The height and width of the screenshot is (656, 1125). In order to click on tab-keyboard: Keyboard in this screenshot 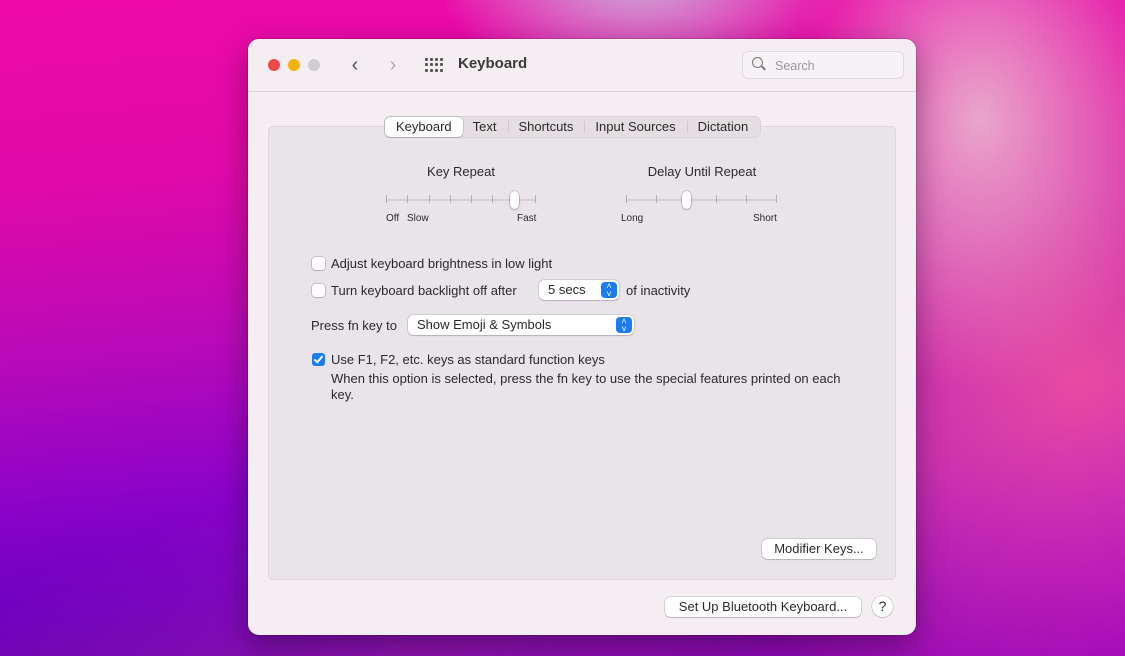, I will do `click(424, 127)`.